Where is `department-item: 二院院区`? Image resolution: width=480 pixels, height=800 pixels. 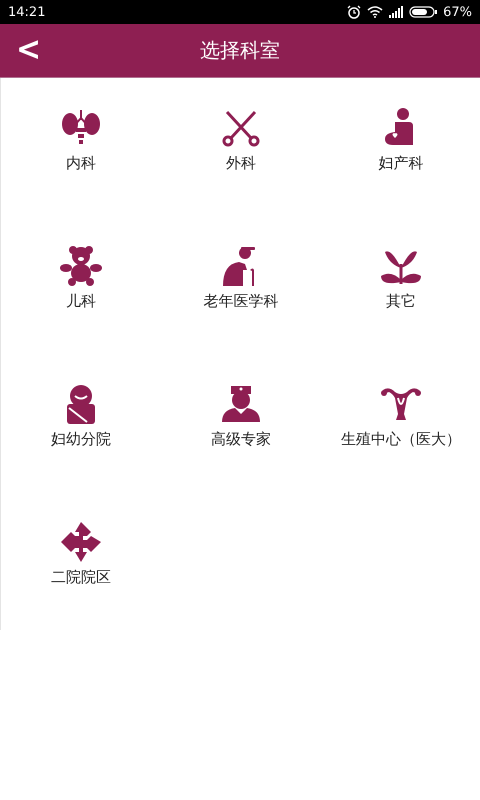
department-item: 二院院区 is located at coordinates (81, 577).